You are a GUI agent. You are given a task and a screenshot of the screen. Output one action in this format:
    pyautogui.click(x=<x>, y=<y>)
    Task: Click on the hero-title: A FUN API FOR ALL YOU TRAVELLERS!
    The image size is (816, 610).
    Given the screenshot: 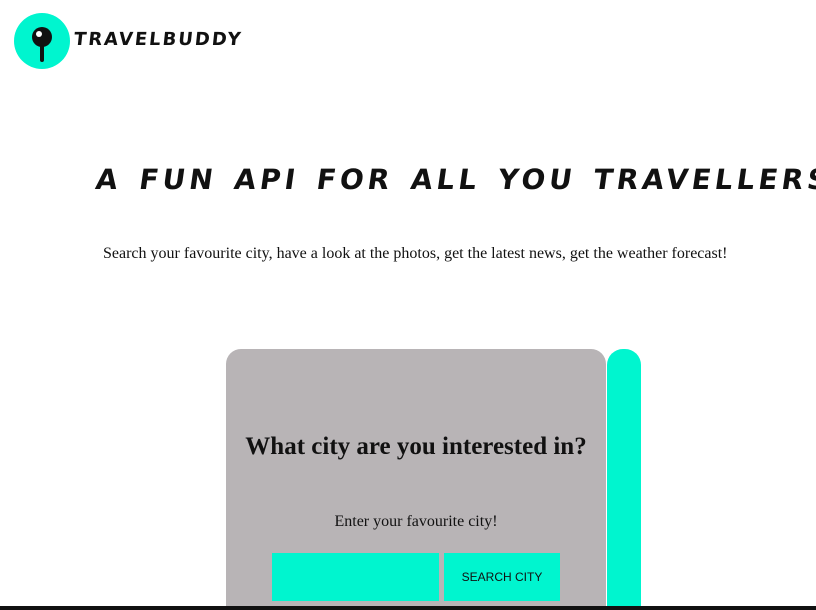 What is the action you would take?
    pyautogui.click(x=454, y=179)
    